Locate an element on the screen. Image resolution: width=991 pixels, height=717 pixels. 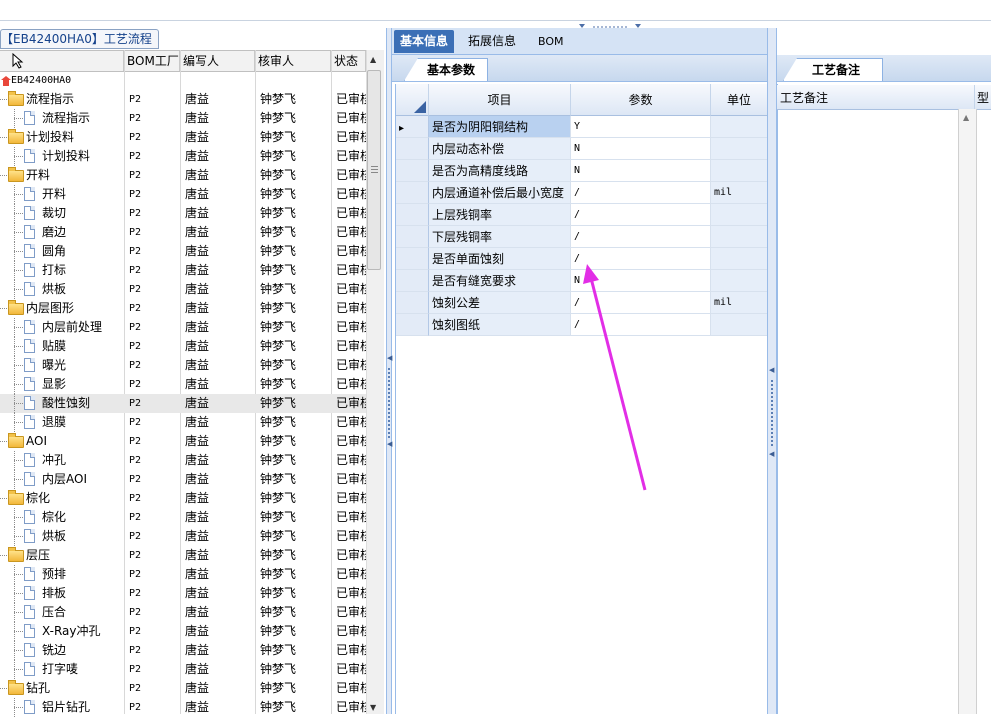
tree-item-row: 打标 P2 唐益 钟梦飞 已审核 is located at coordinates (183, 270).